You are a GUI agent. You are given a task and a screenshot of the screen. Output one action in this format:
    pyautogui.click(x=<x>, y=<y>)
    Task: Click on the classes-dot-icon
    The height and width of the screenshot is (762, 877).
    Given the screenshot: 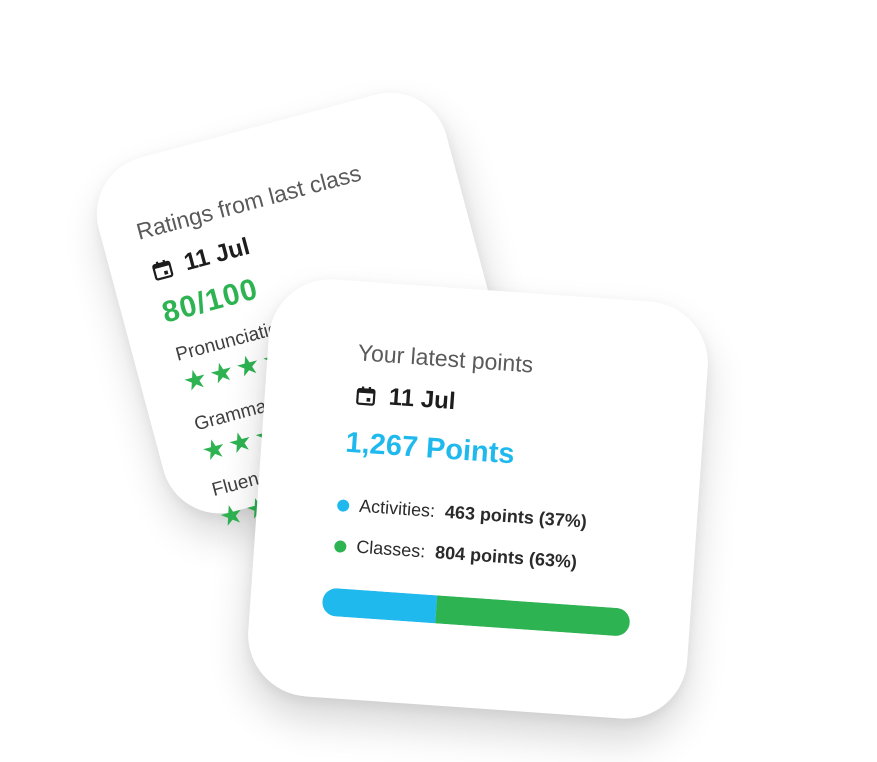 What is the action you would take?
    pyautogui.click(x=340, y=546)
    